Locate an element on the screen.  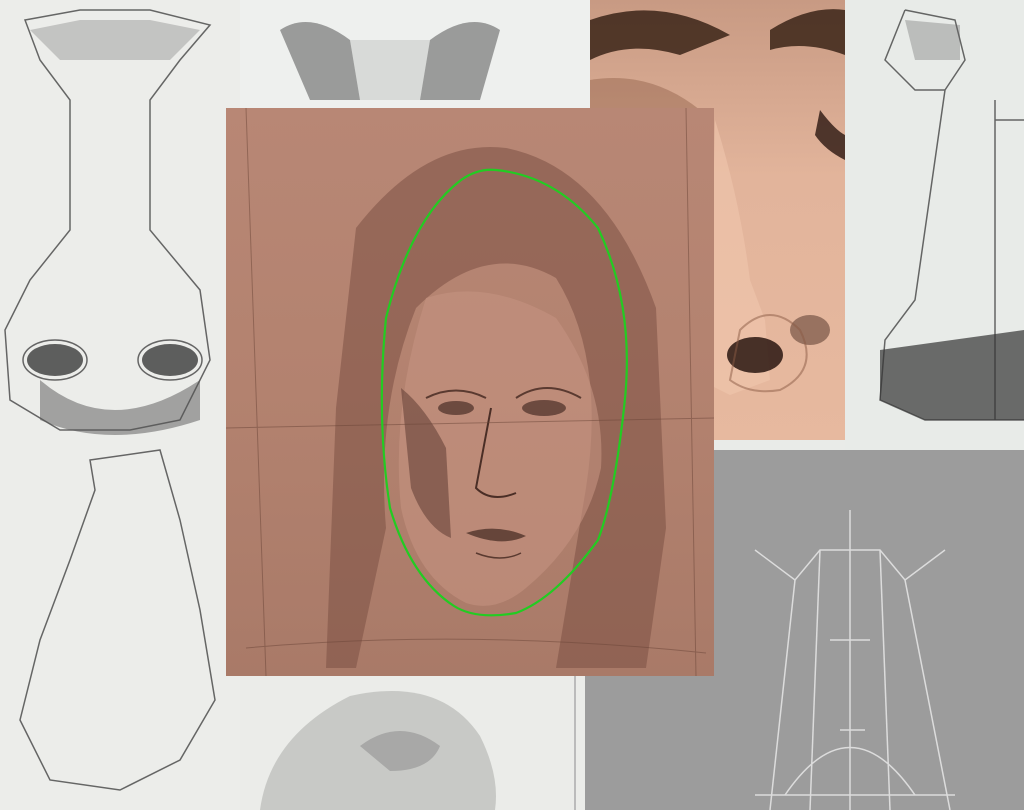
bottom-nose-sketch-panel is located at coordinates (412, 743).